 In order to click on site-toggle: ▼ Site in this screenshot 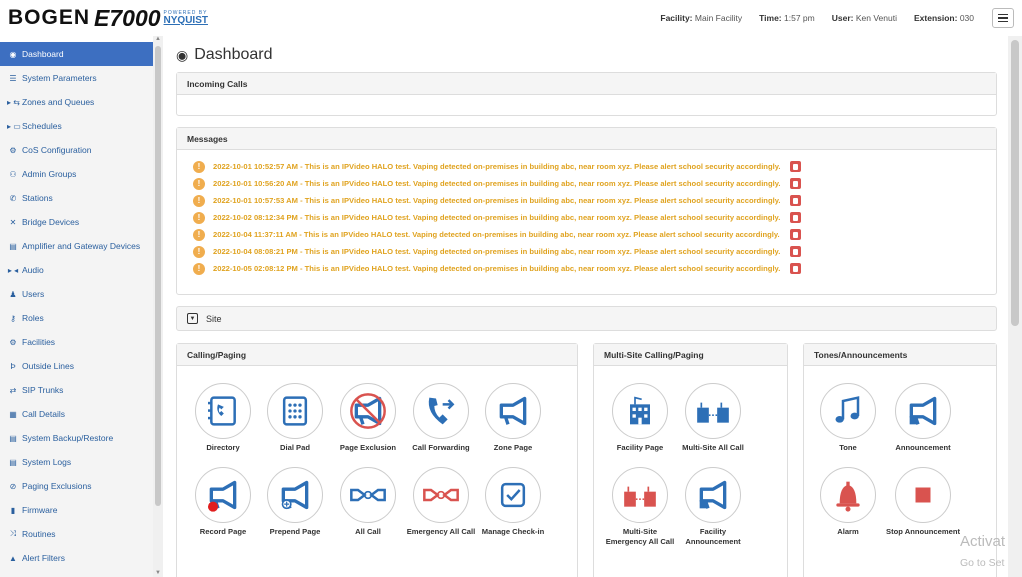, I will do `click(586, 318)`.